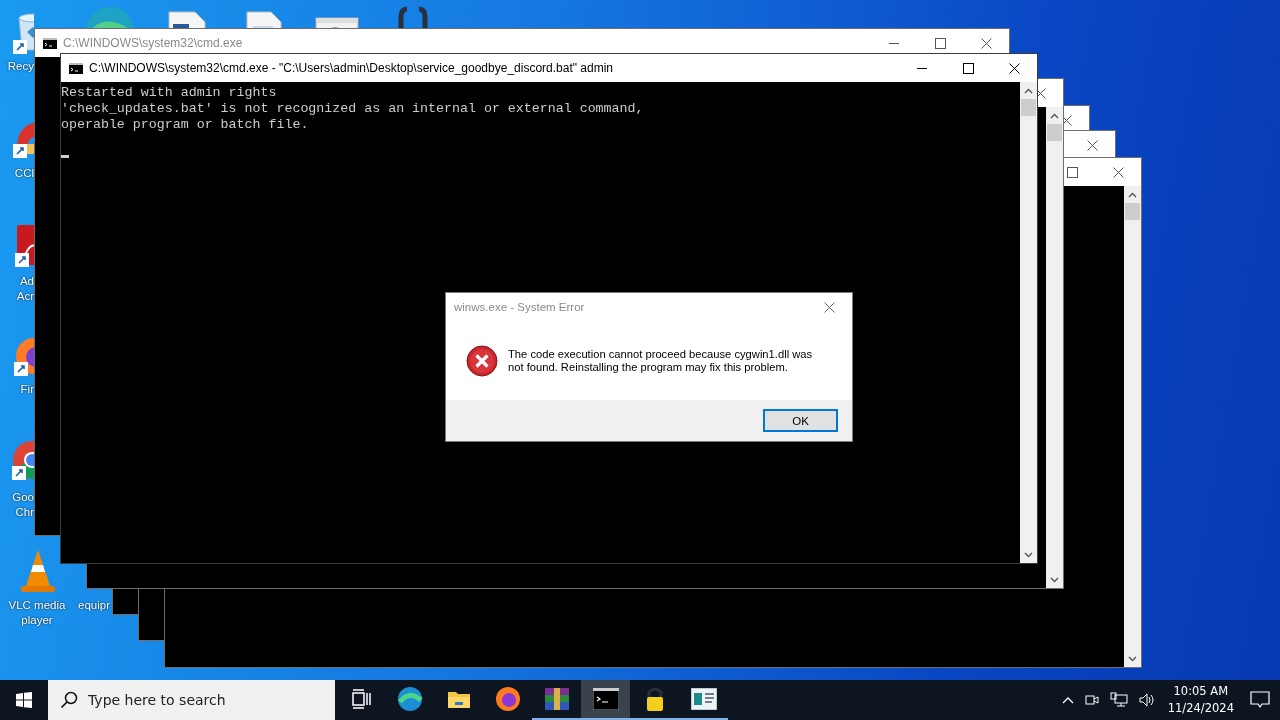 The width and height of the screenshot is (1280, 720). Describe the element at coordinates (458, 699) in the screenshot. I see `folder-icon` at that location.